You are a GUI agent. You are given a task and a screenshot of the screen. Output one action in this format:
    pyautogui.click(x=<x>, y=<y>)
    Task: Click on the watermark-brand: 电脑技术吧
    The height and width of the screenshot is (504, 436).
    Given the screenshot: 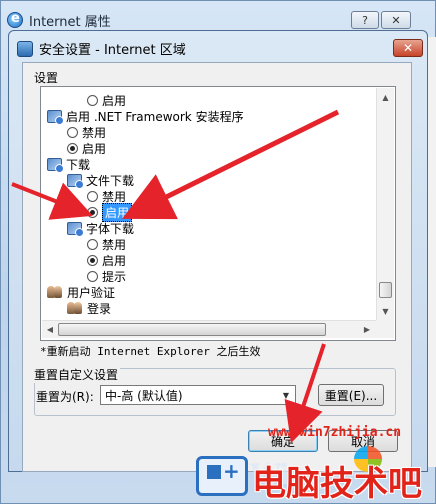 What is the action you would take?
    pyautogui.click(x=337, y=484)
    